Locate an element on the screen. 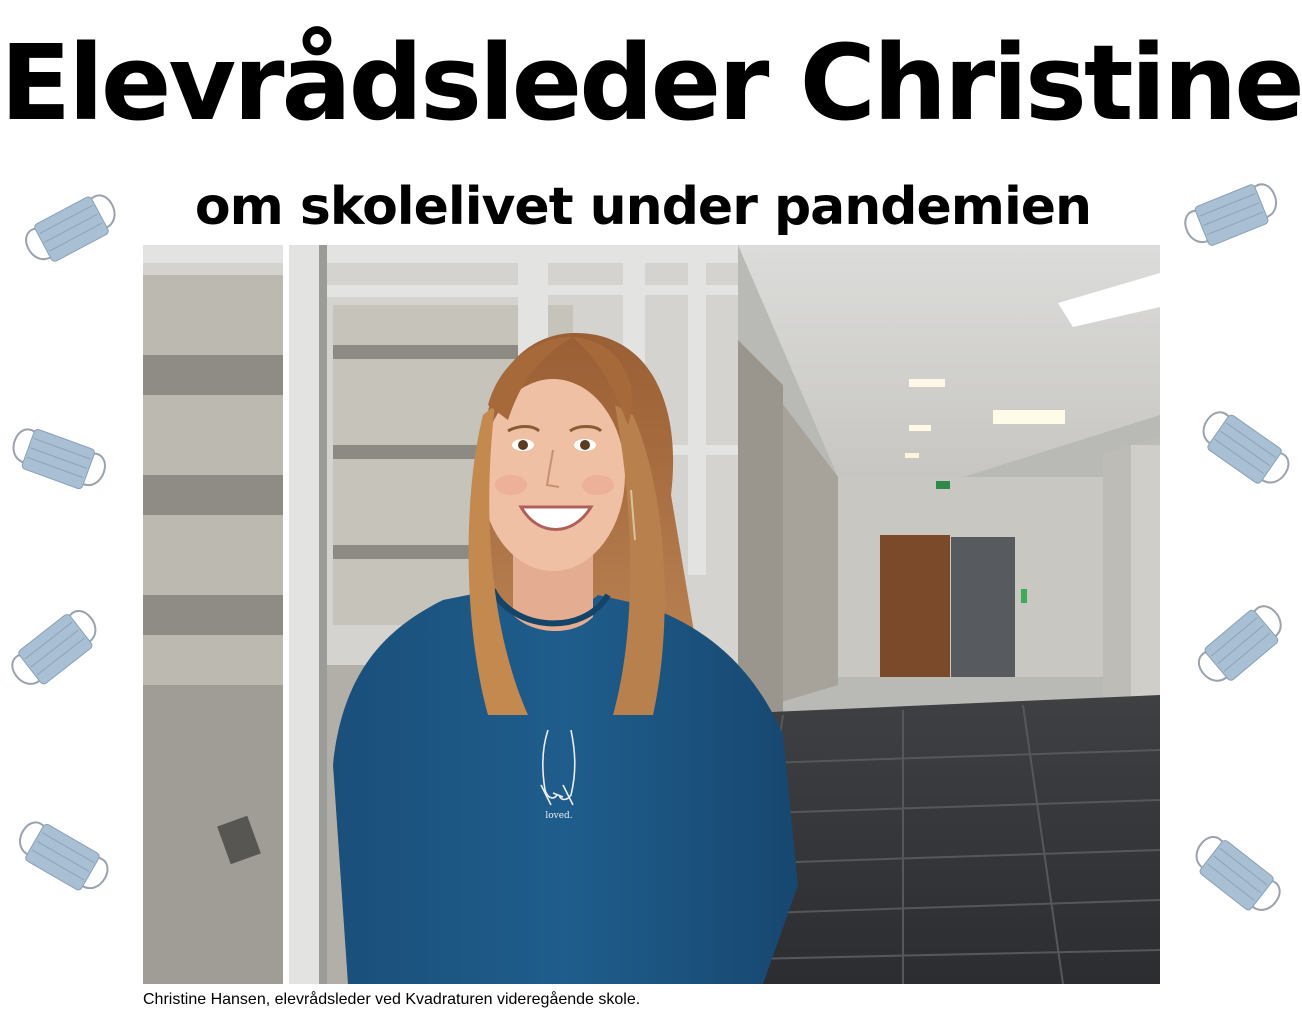 The height and width of the screenshot is (1032, 1302). headline: Elevrådsleder Christine is located at coordinates (651, 83).